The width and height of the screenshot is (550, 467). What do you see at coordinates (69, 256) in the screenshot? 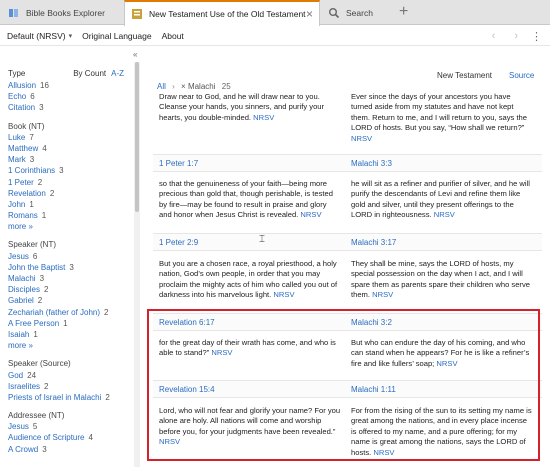
I see `filter-item: Jesus 6` at bounding box center [69, 256].